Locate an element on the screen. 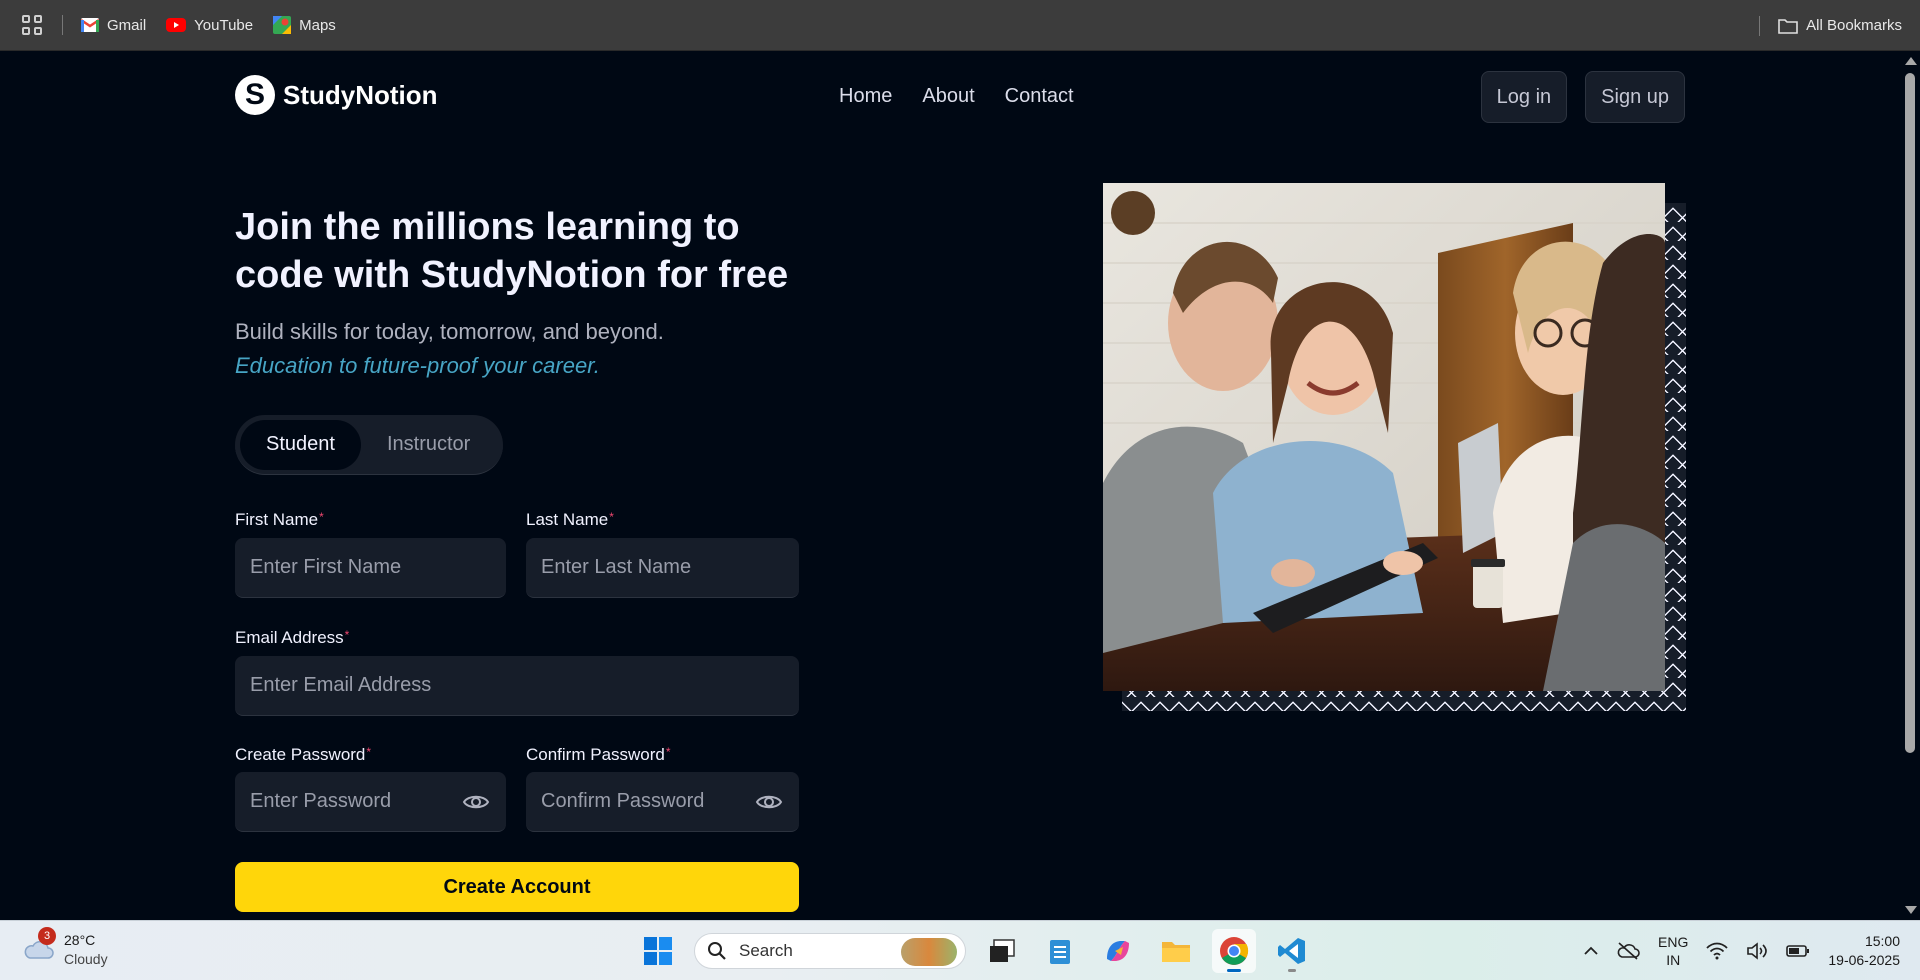 This screenshot has width=1920, height=980. show-confirm-password-eye-icon is located at coordinates (769, 802).